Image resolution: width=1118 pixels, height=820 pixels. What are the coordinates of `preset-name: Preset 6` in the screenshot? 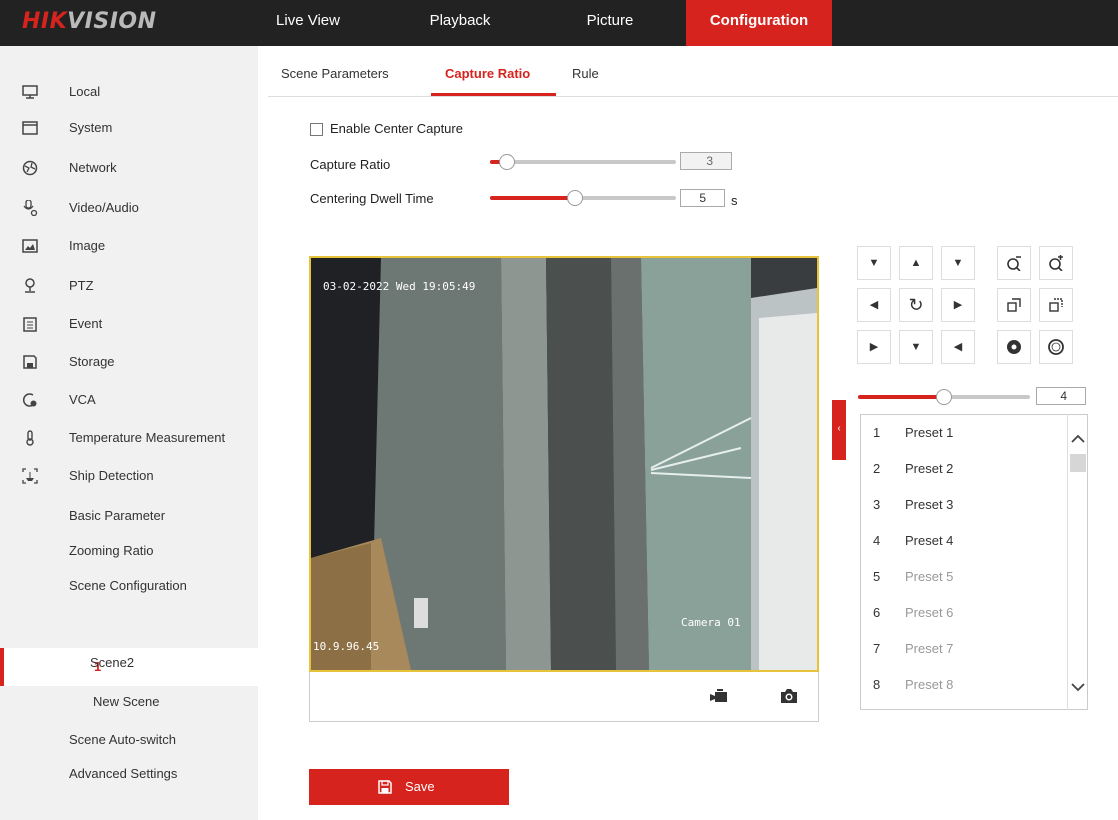 It's located at (929, 612).